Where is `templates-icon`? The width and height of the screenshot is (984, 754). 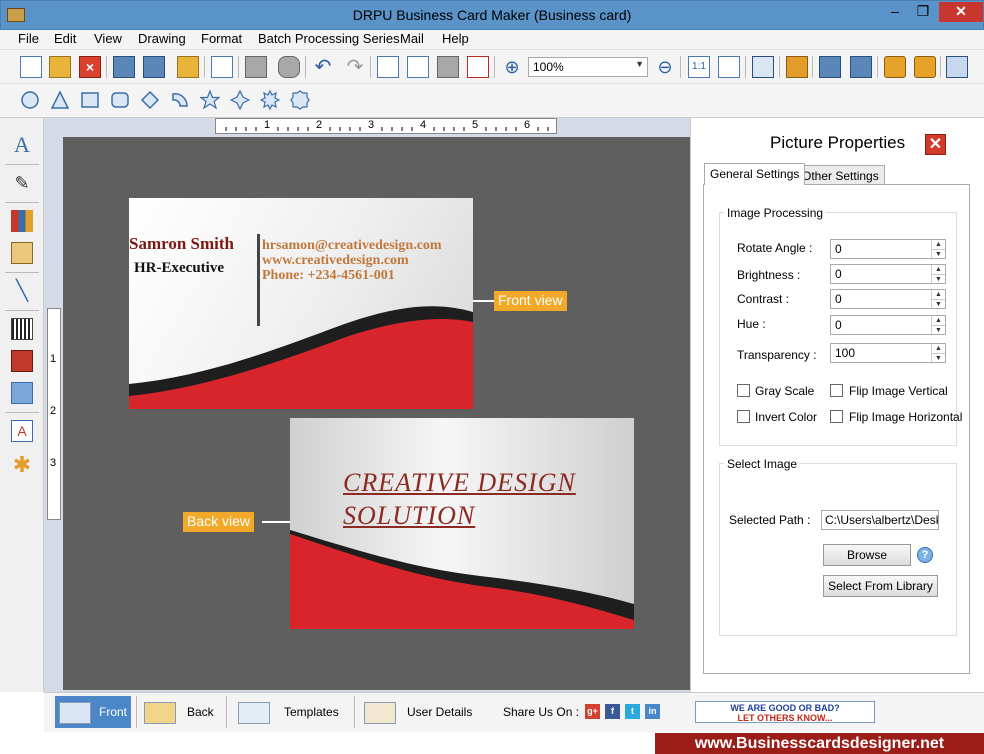
templates-icon is located at coordinates (254, 713).